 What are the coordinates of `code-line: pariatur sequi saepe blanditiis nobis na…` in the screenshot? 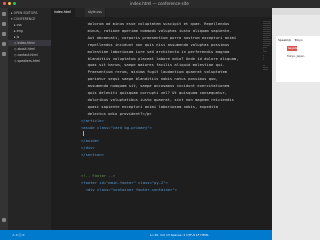 It's located at (150, 79).